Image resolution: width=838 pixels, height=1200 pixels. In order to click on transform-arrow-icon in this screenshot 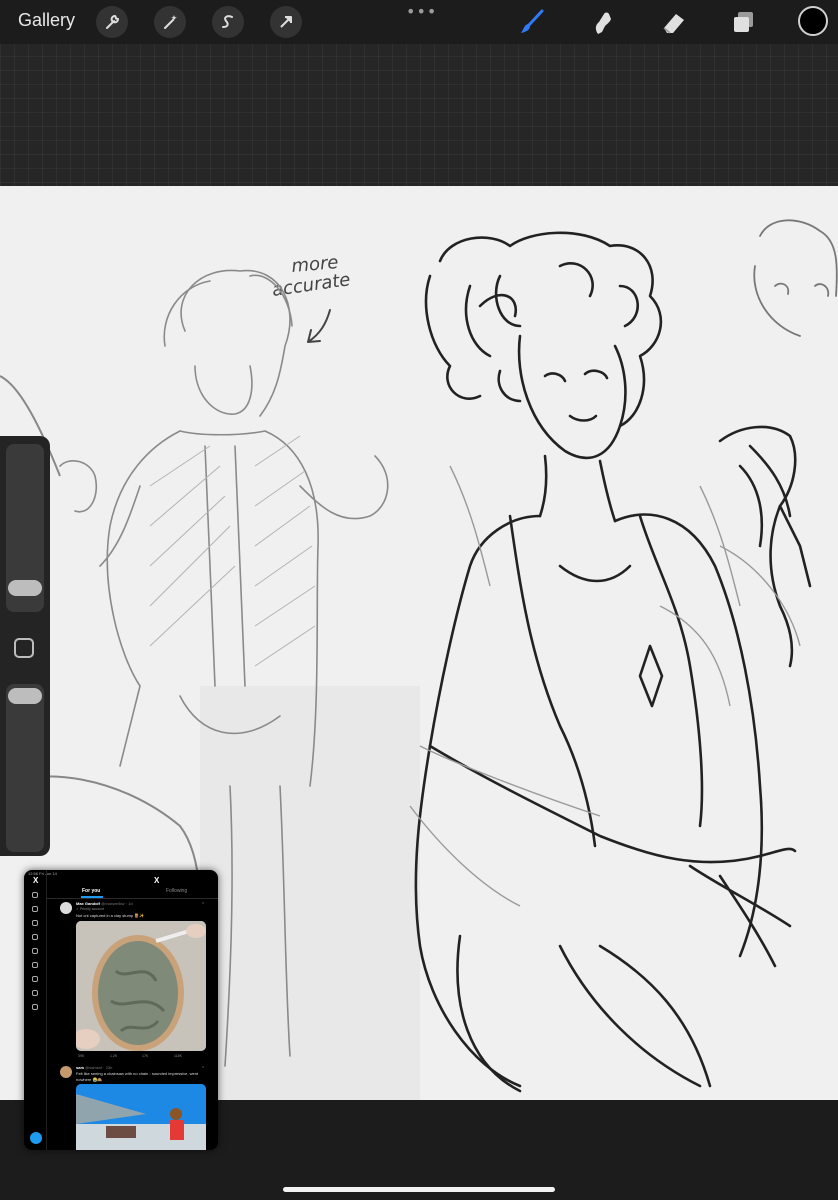, I will do `click(286, 22)`.